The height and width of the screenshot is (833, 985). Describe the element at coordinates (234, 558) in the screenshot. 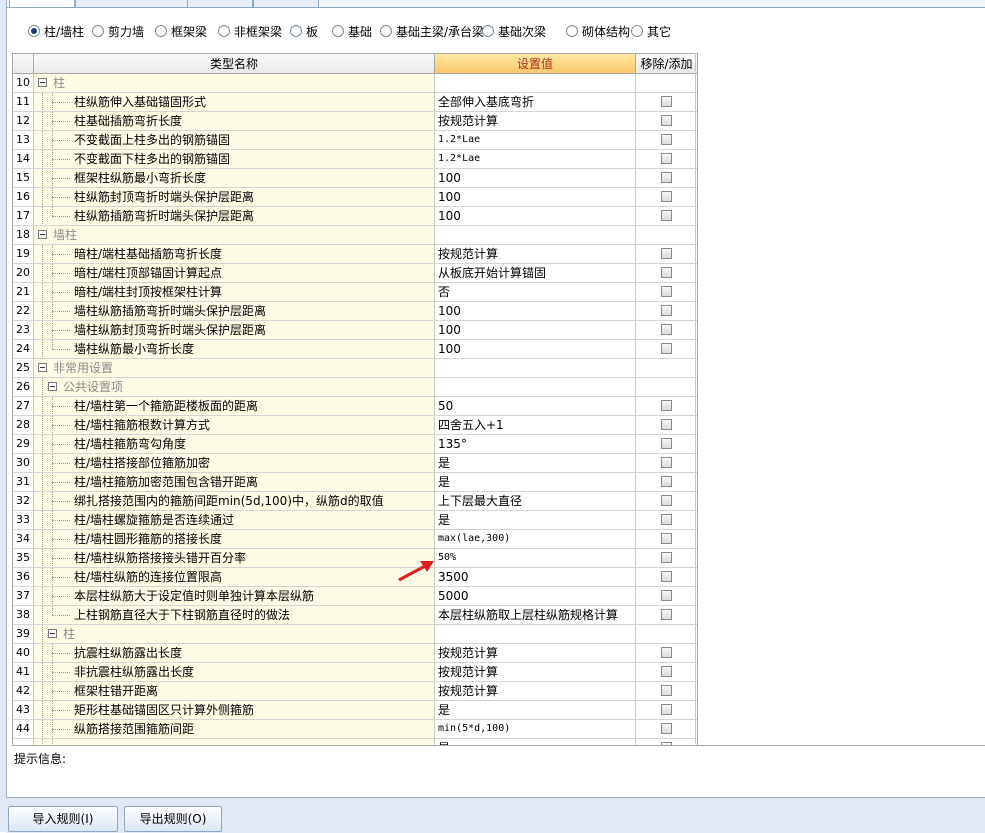

I see `setting-name-cell: 柱/墙柱纵筋搭接接头错开百分率` at that location.